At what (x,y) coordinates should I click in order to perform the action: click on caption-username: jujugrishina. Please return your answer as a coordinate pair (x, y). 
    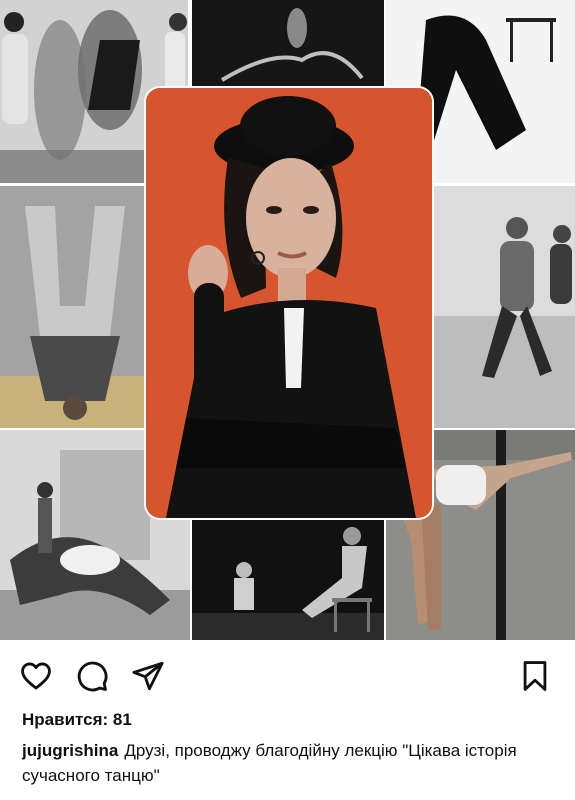
    Looking at the image, I should click on (70, 750).